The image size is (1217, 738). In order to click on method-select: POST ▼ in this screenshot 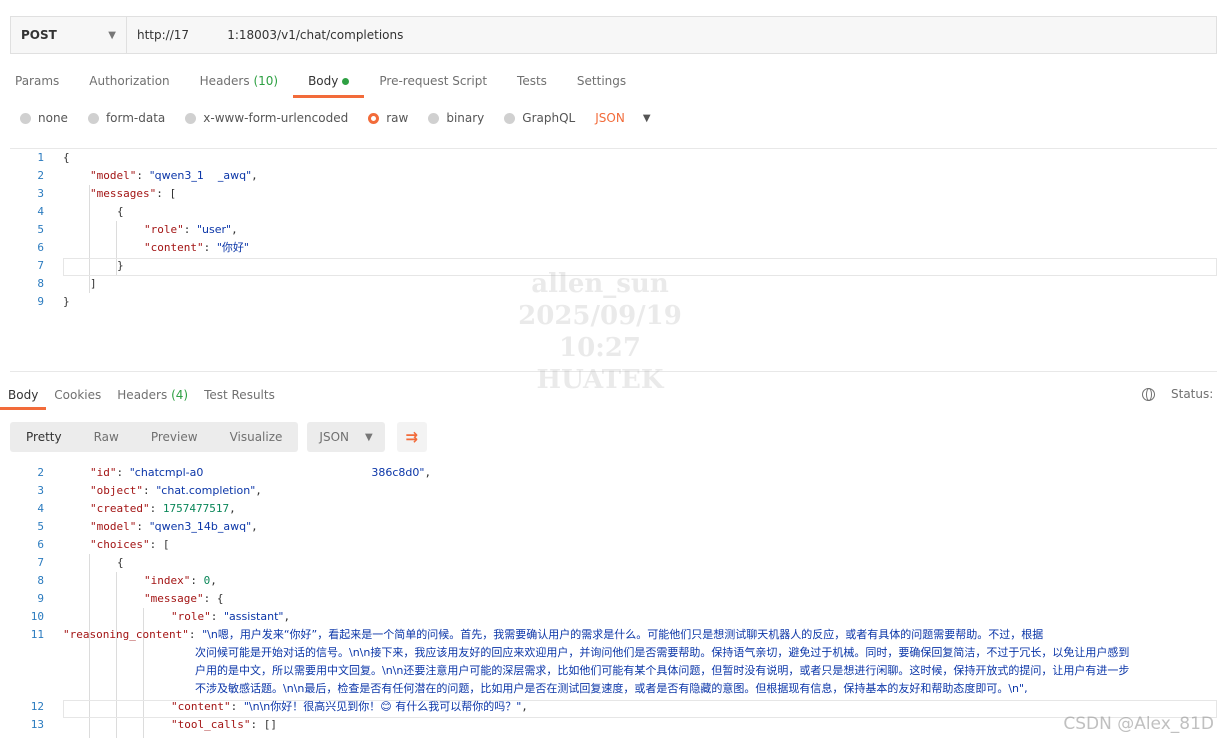, I will do `click(69, 35)`.